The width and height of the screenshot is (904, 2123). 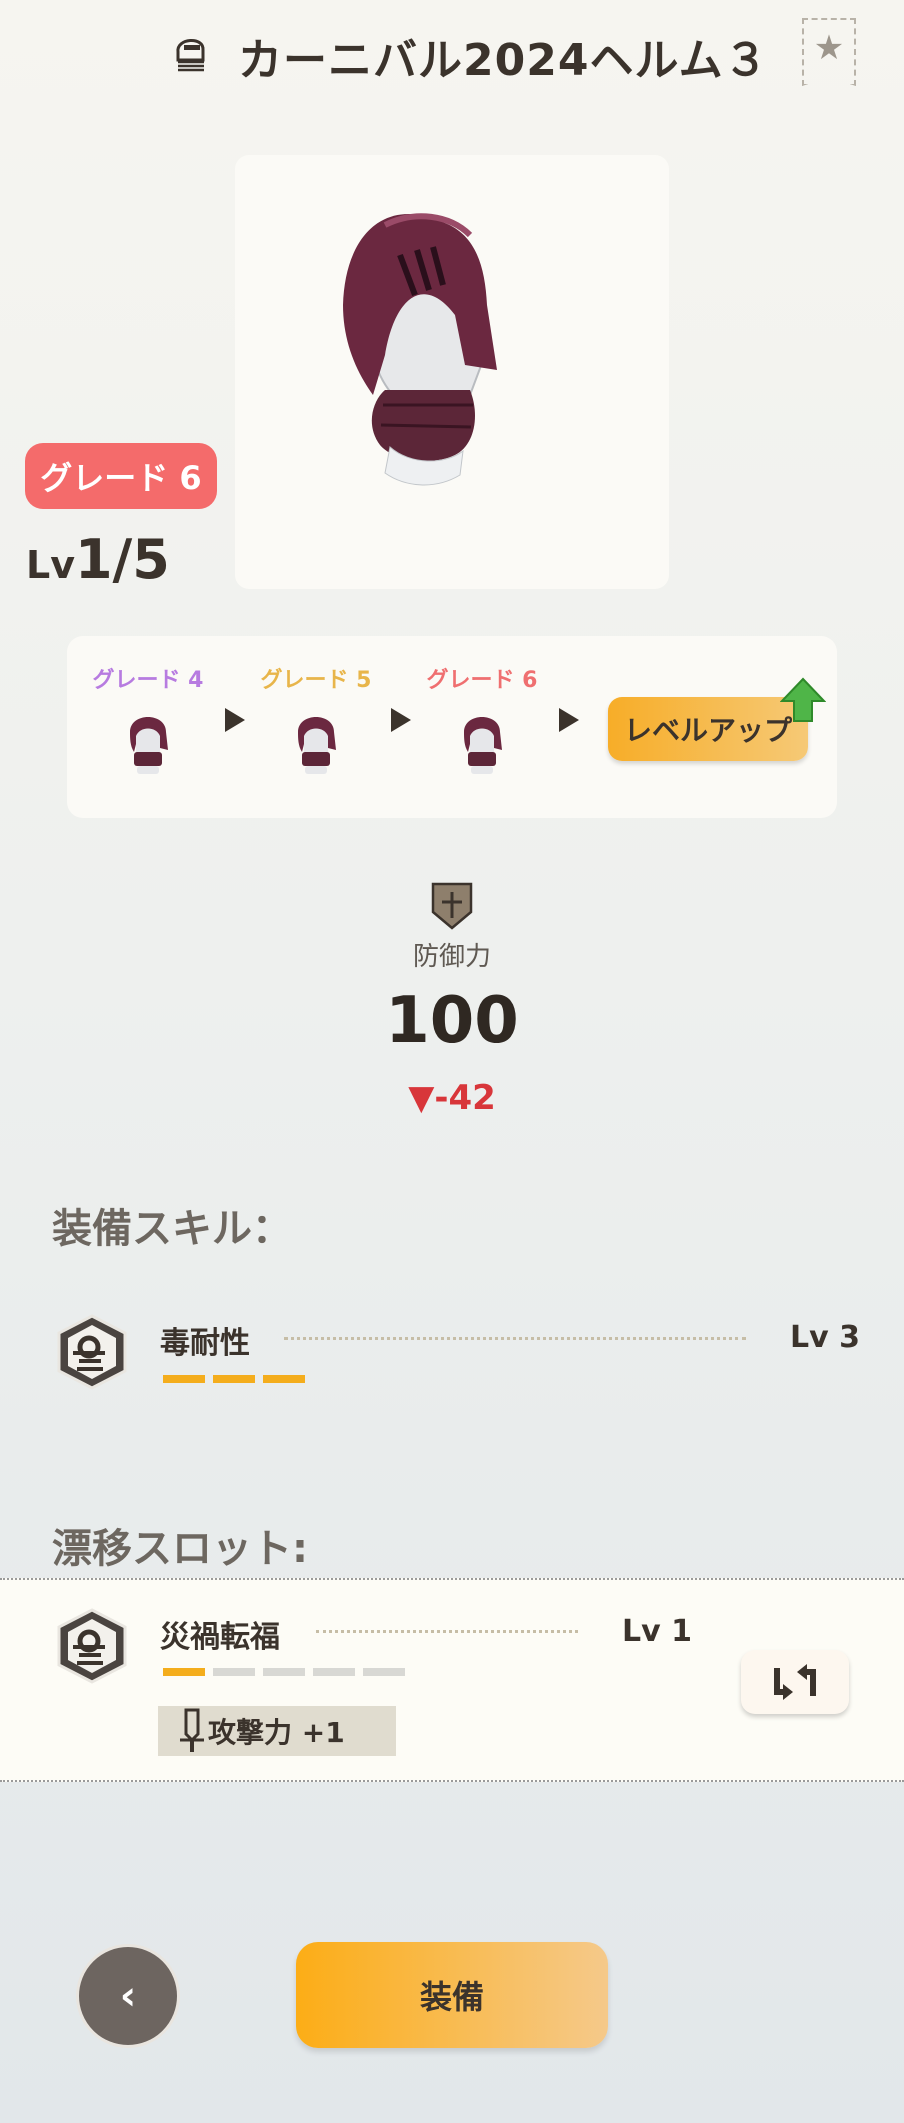 I want to click on up-arrow-icon, so click(x=803, y=699).